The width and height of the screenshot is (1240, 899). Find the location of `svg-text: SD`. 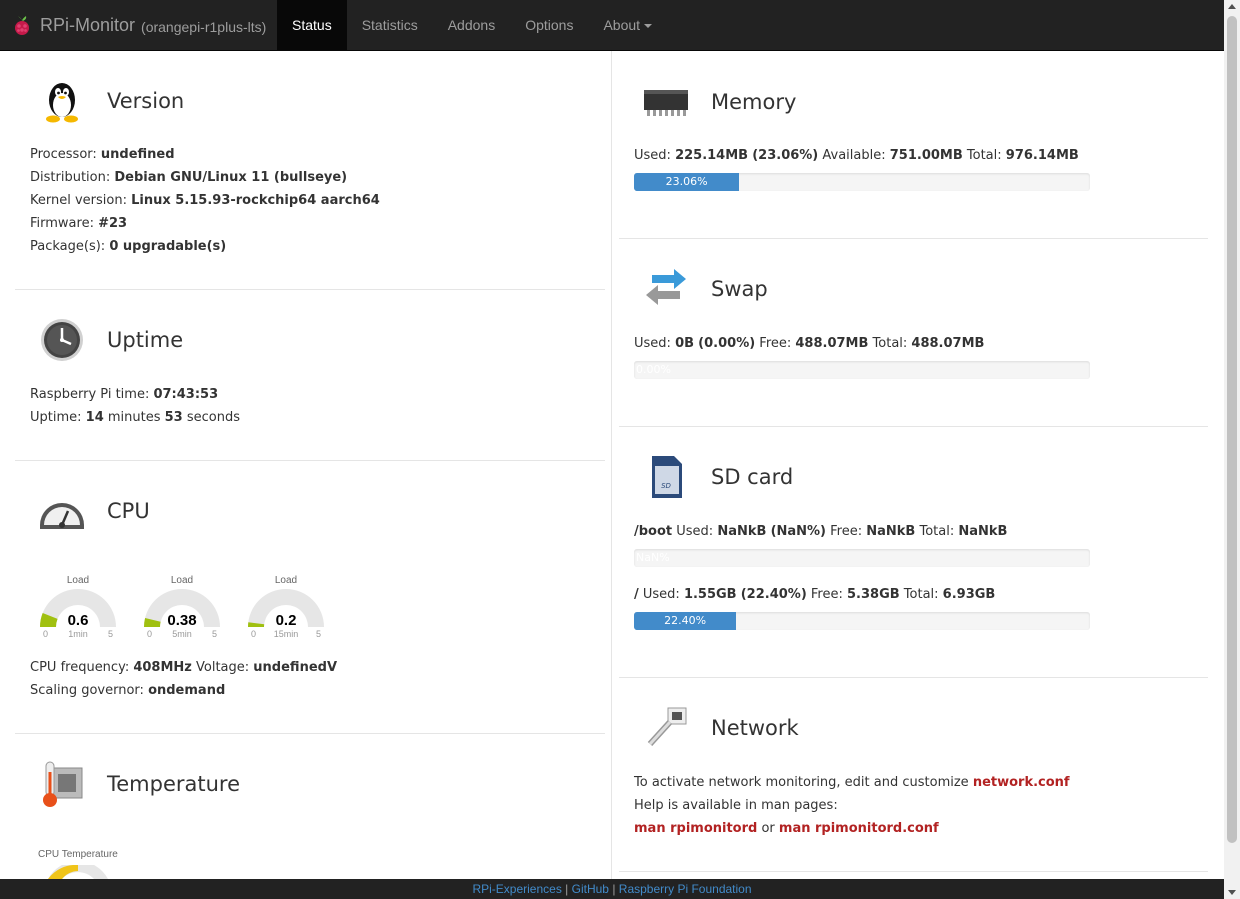

svg-text: SD is located at coordinates (666, 486).